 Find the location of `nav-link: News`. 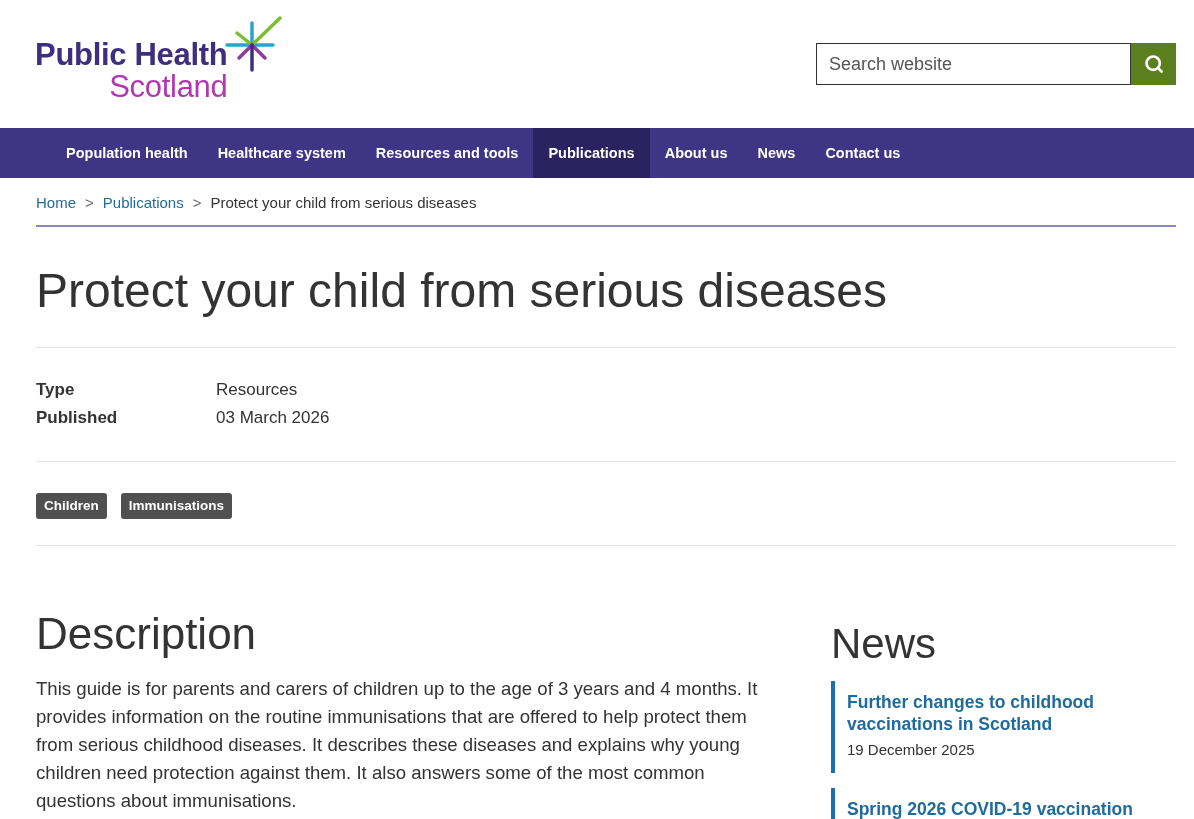

nav-link: News is located at coordinates (776, 153).